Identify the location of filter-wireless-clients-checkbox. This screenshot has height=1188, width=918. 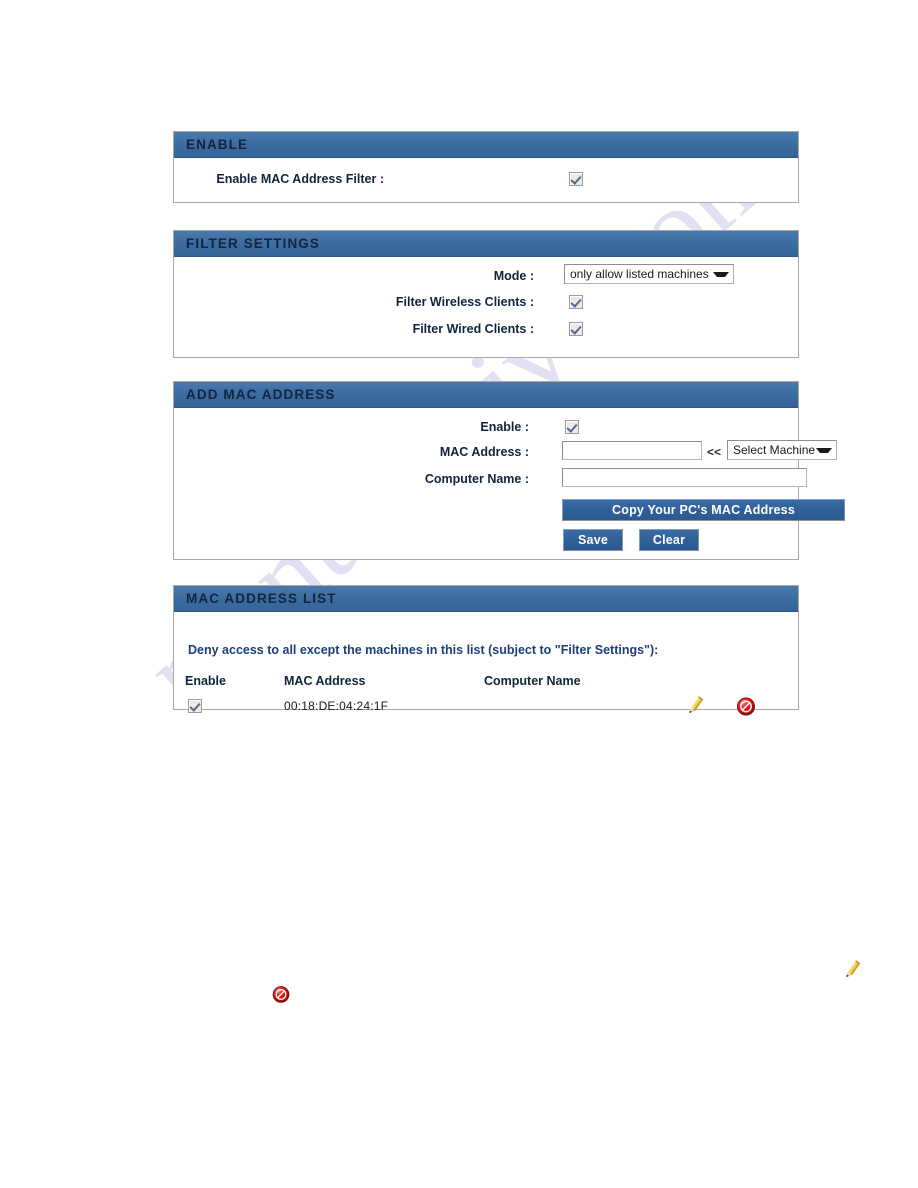
(576, 302).